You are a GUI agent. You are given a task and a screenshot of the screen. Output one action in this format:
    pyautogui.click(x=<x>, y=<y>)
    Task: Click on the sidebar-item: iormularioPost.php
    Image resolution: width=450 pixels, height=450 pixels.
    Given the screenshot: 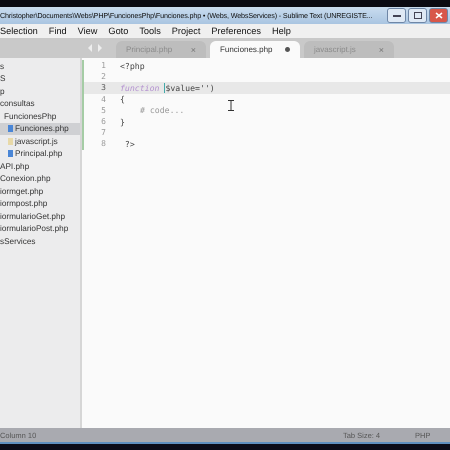 What is the action you would take?
    pyautogui.click(x=40, y=228)
    